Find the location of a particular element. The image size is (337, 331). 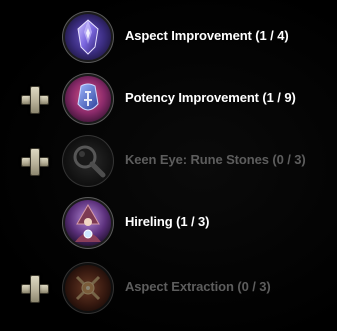

add-point-aspect-extraction-button is located at coordinates (35, 289).